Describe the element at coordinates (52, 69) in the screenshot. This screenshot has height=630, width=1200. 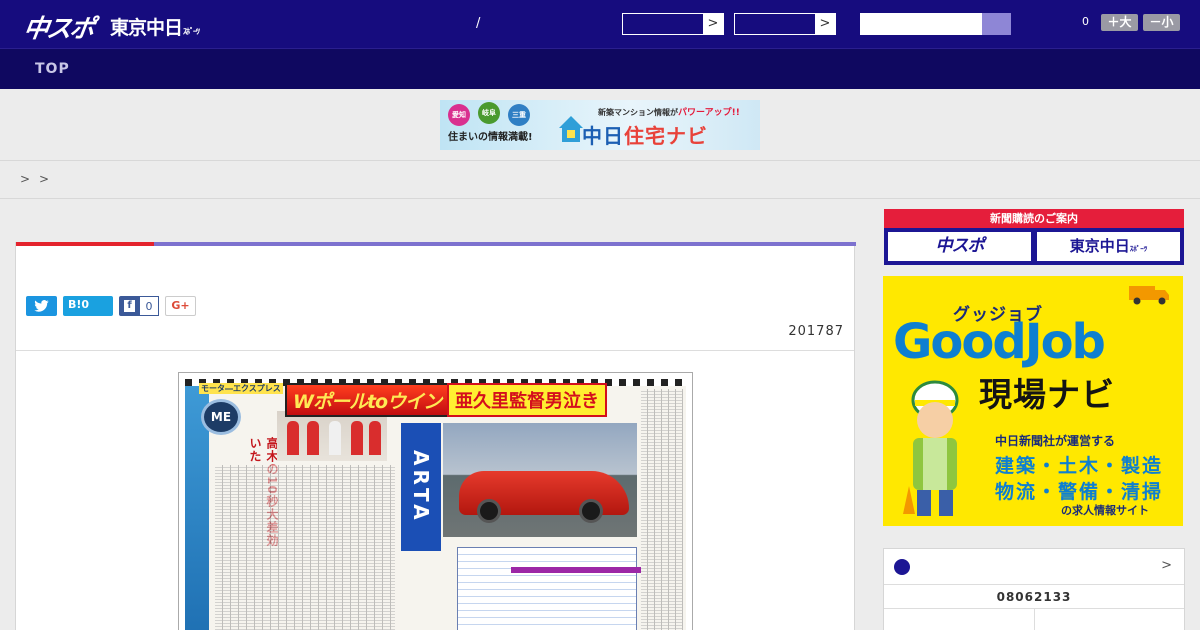
I see `nav-item-top: TOP` at that location.